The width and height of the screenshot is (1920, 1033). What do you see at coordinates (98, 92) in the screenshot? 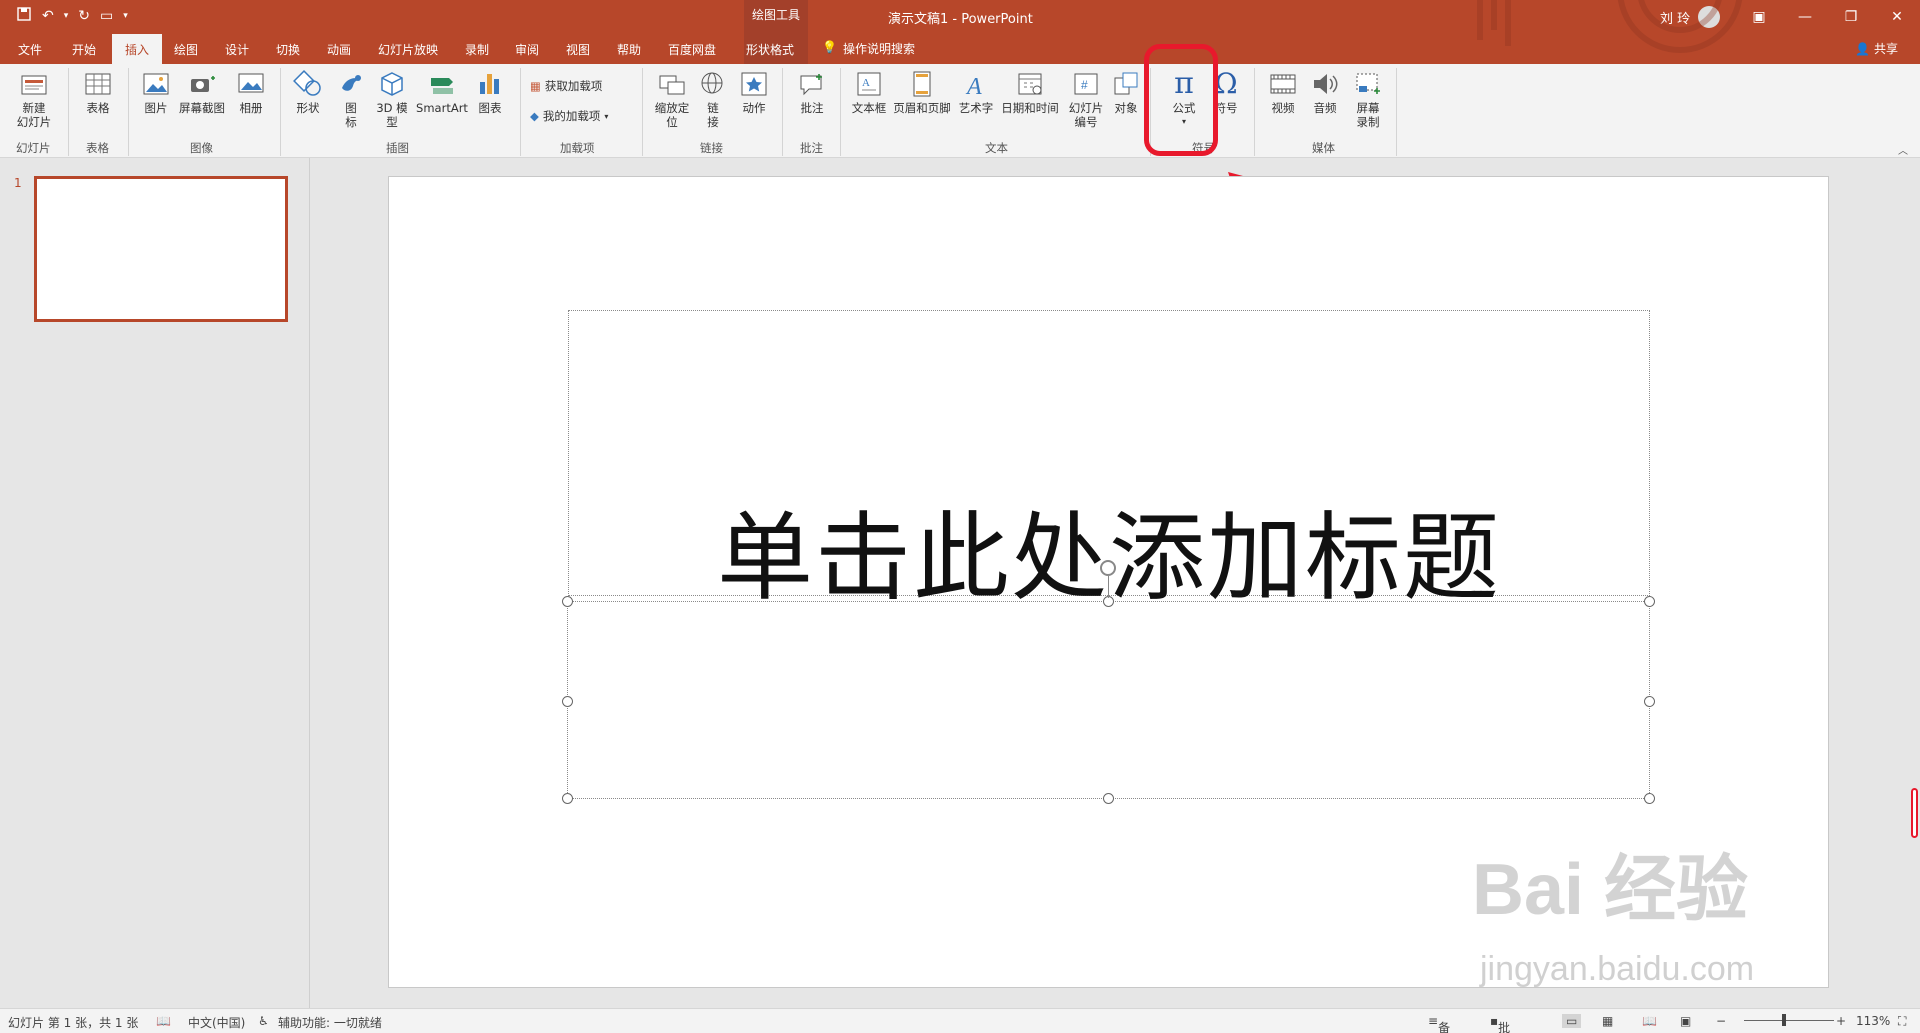
I see `table-button: 表格` at bounding box center [98, 92].